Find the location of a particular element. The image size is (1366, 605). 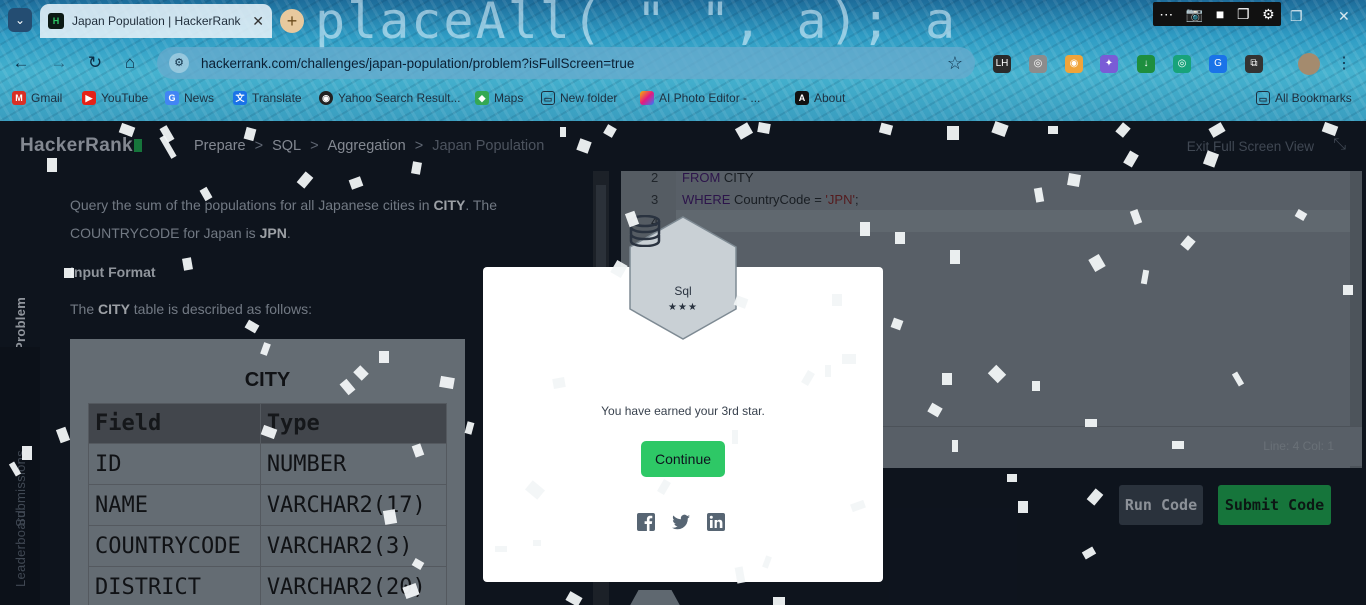

window-icon: ❐ is located at coordinates (1243, 14).